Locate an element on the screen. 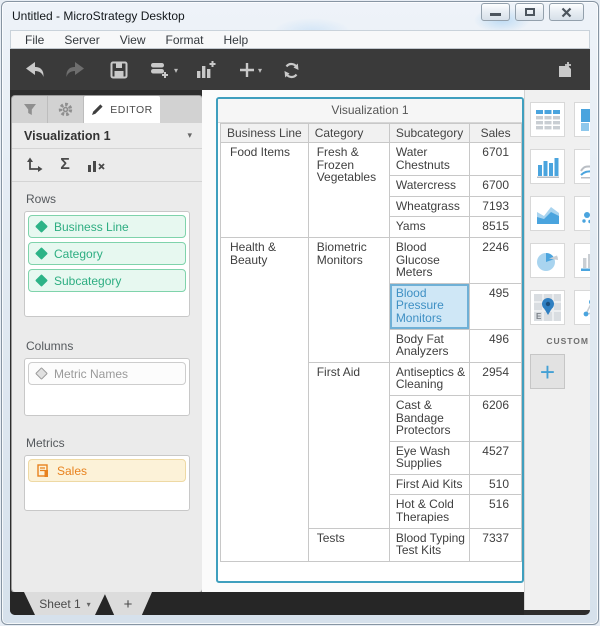 Image resolution: width=600 pixels, height=626 pixels. filter-icon is located at coordinates (29, 109).